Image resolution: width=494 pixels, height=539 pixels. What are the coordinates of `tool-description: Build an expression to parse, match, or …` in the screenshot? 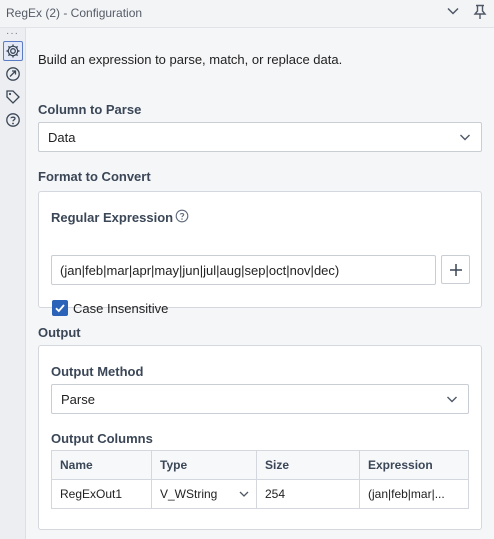 It's located at (190, 59).